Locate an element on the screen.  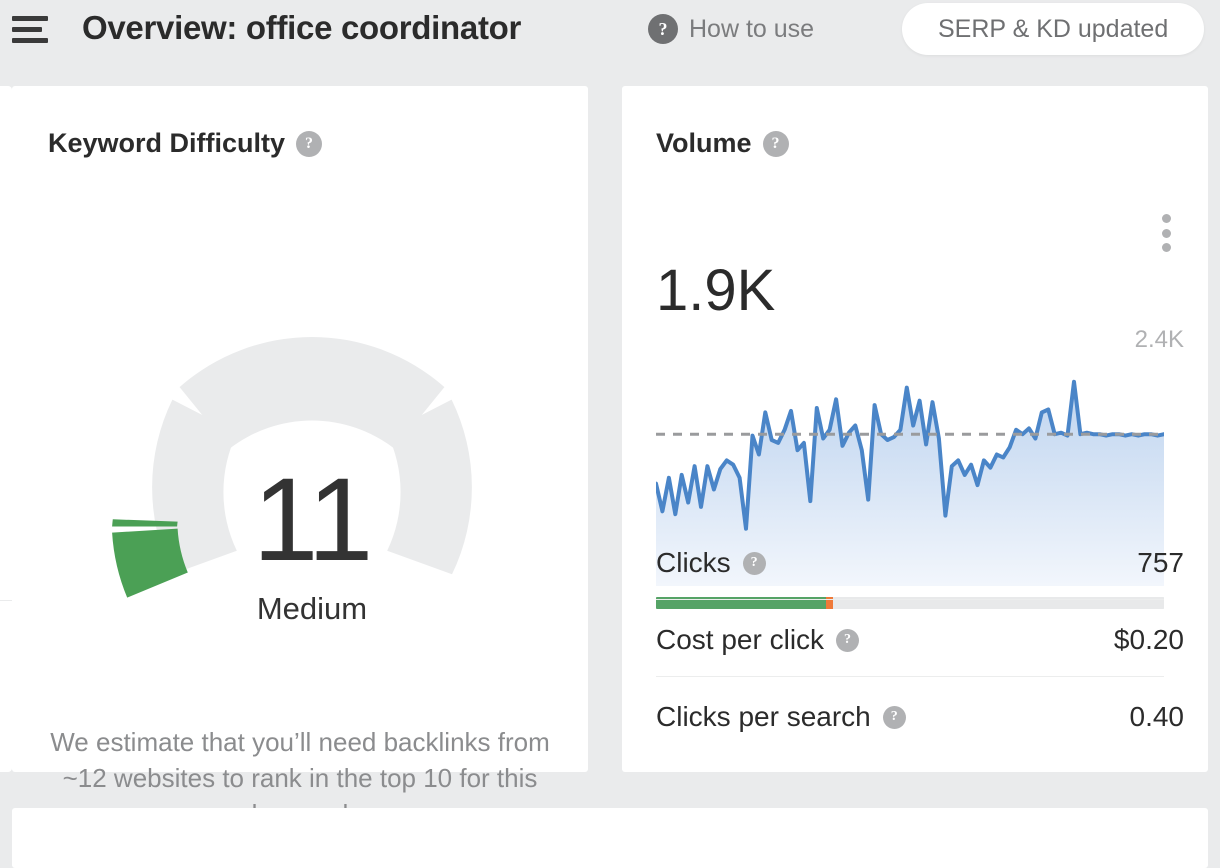
keyword-difficulty-title: Keyword Difficulty ? is located at coordinates (185, 143).